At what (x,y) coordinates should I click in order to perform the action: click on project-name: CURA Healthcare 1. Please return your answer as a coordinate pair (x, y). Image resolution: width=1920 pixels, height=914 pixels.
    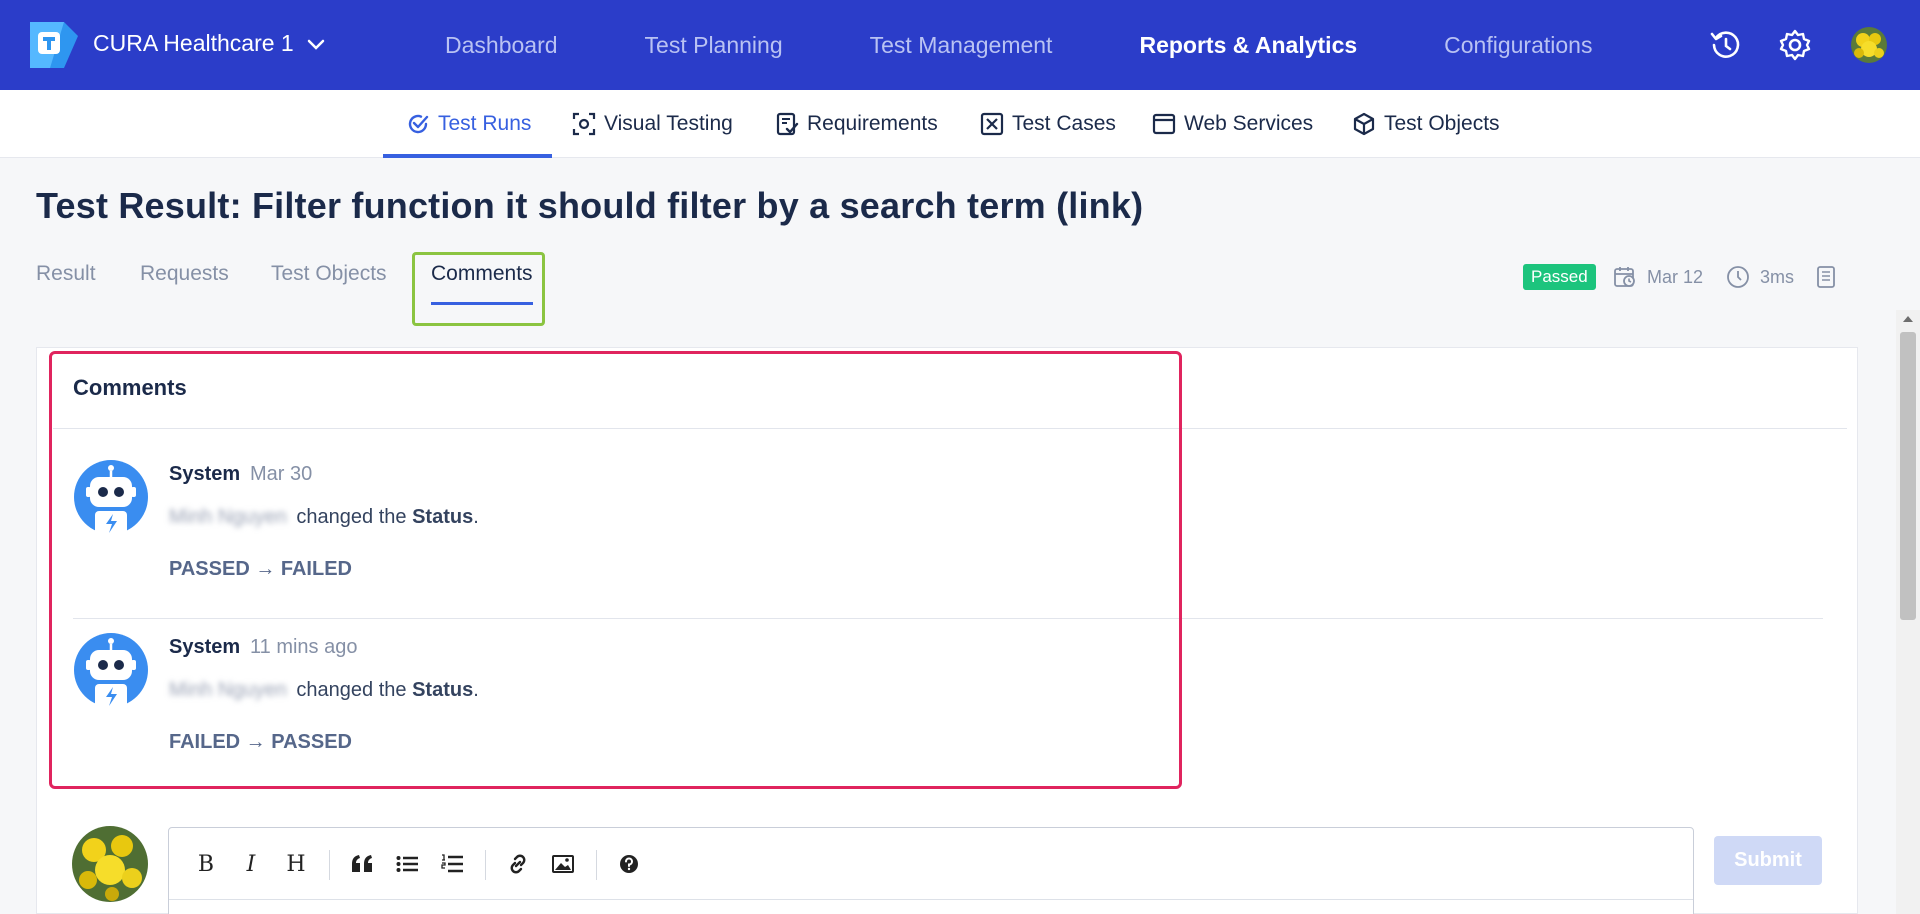
    Looking at the image, I should click on (193, 43).